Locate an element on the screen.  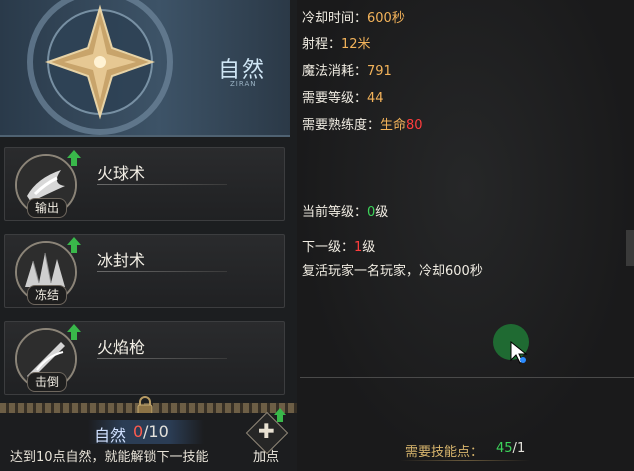
mana-label: 魔法消耗： is located at coordinates (335, 71).